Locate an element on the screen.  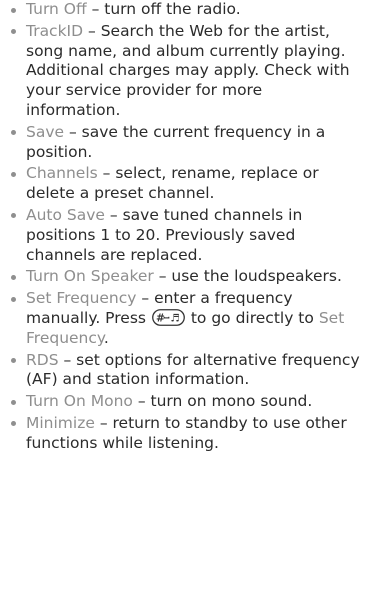
list-item-turn-on-speaker: Turn On Speaker – use the loudspeakers. is located at coordinates (185, 277).